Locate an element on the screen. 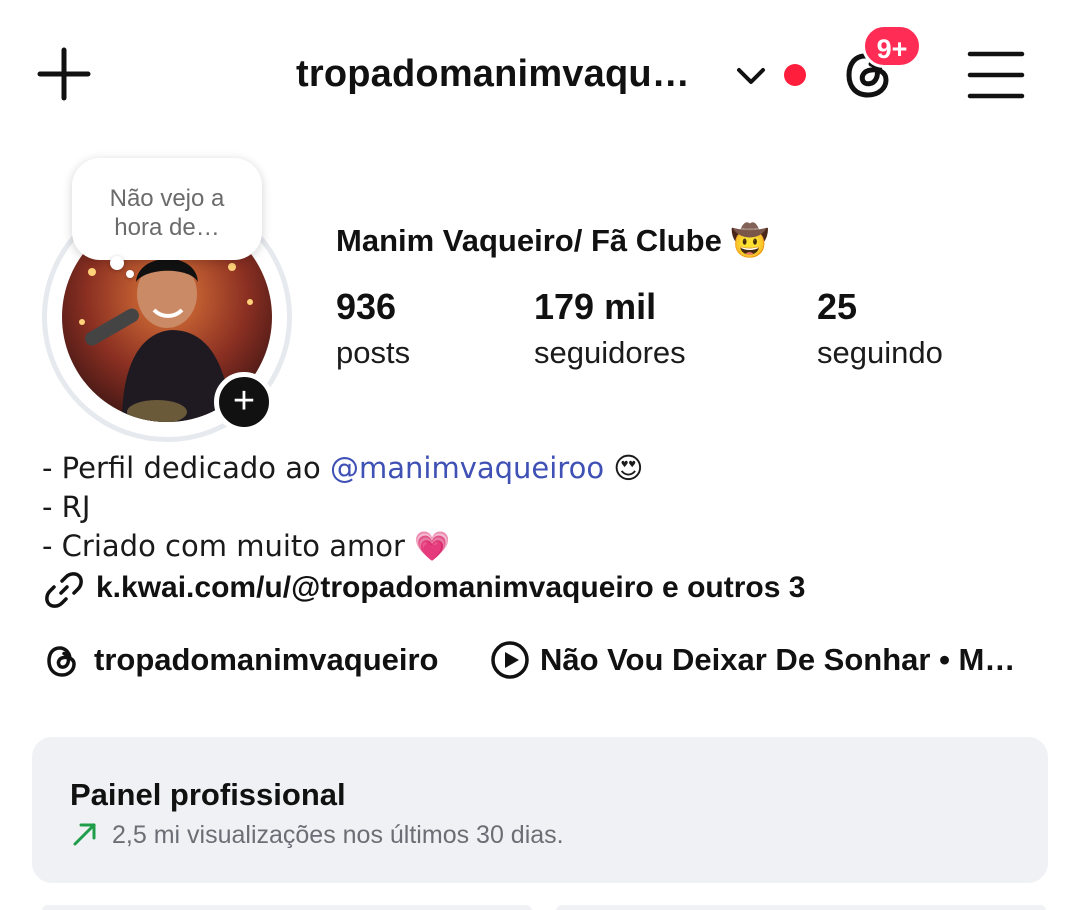  stat-followers: 179 mil seguidores is located at coordinates (610, 330).